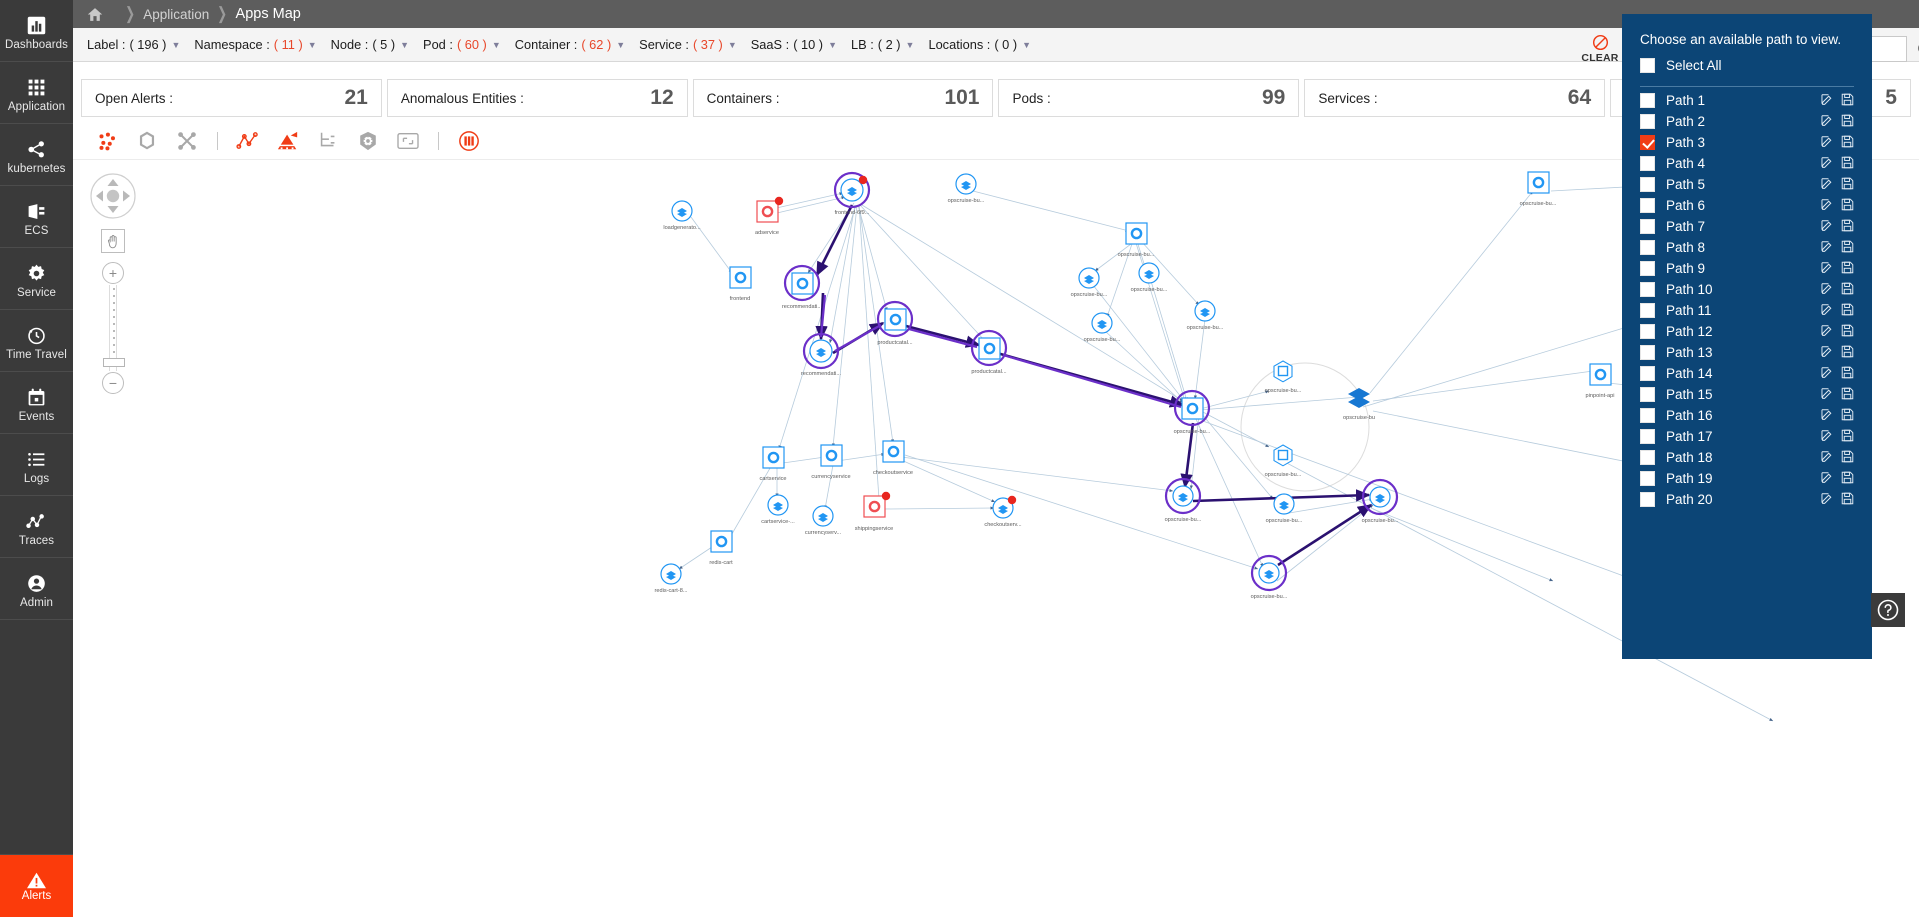  I want to click on sidebar-item-application: Application, so click(36, 93).